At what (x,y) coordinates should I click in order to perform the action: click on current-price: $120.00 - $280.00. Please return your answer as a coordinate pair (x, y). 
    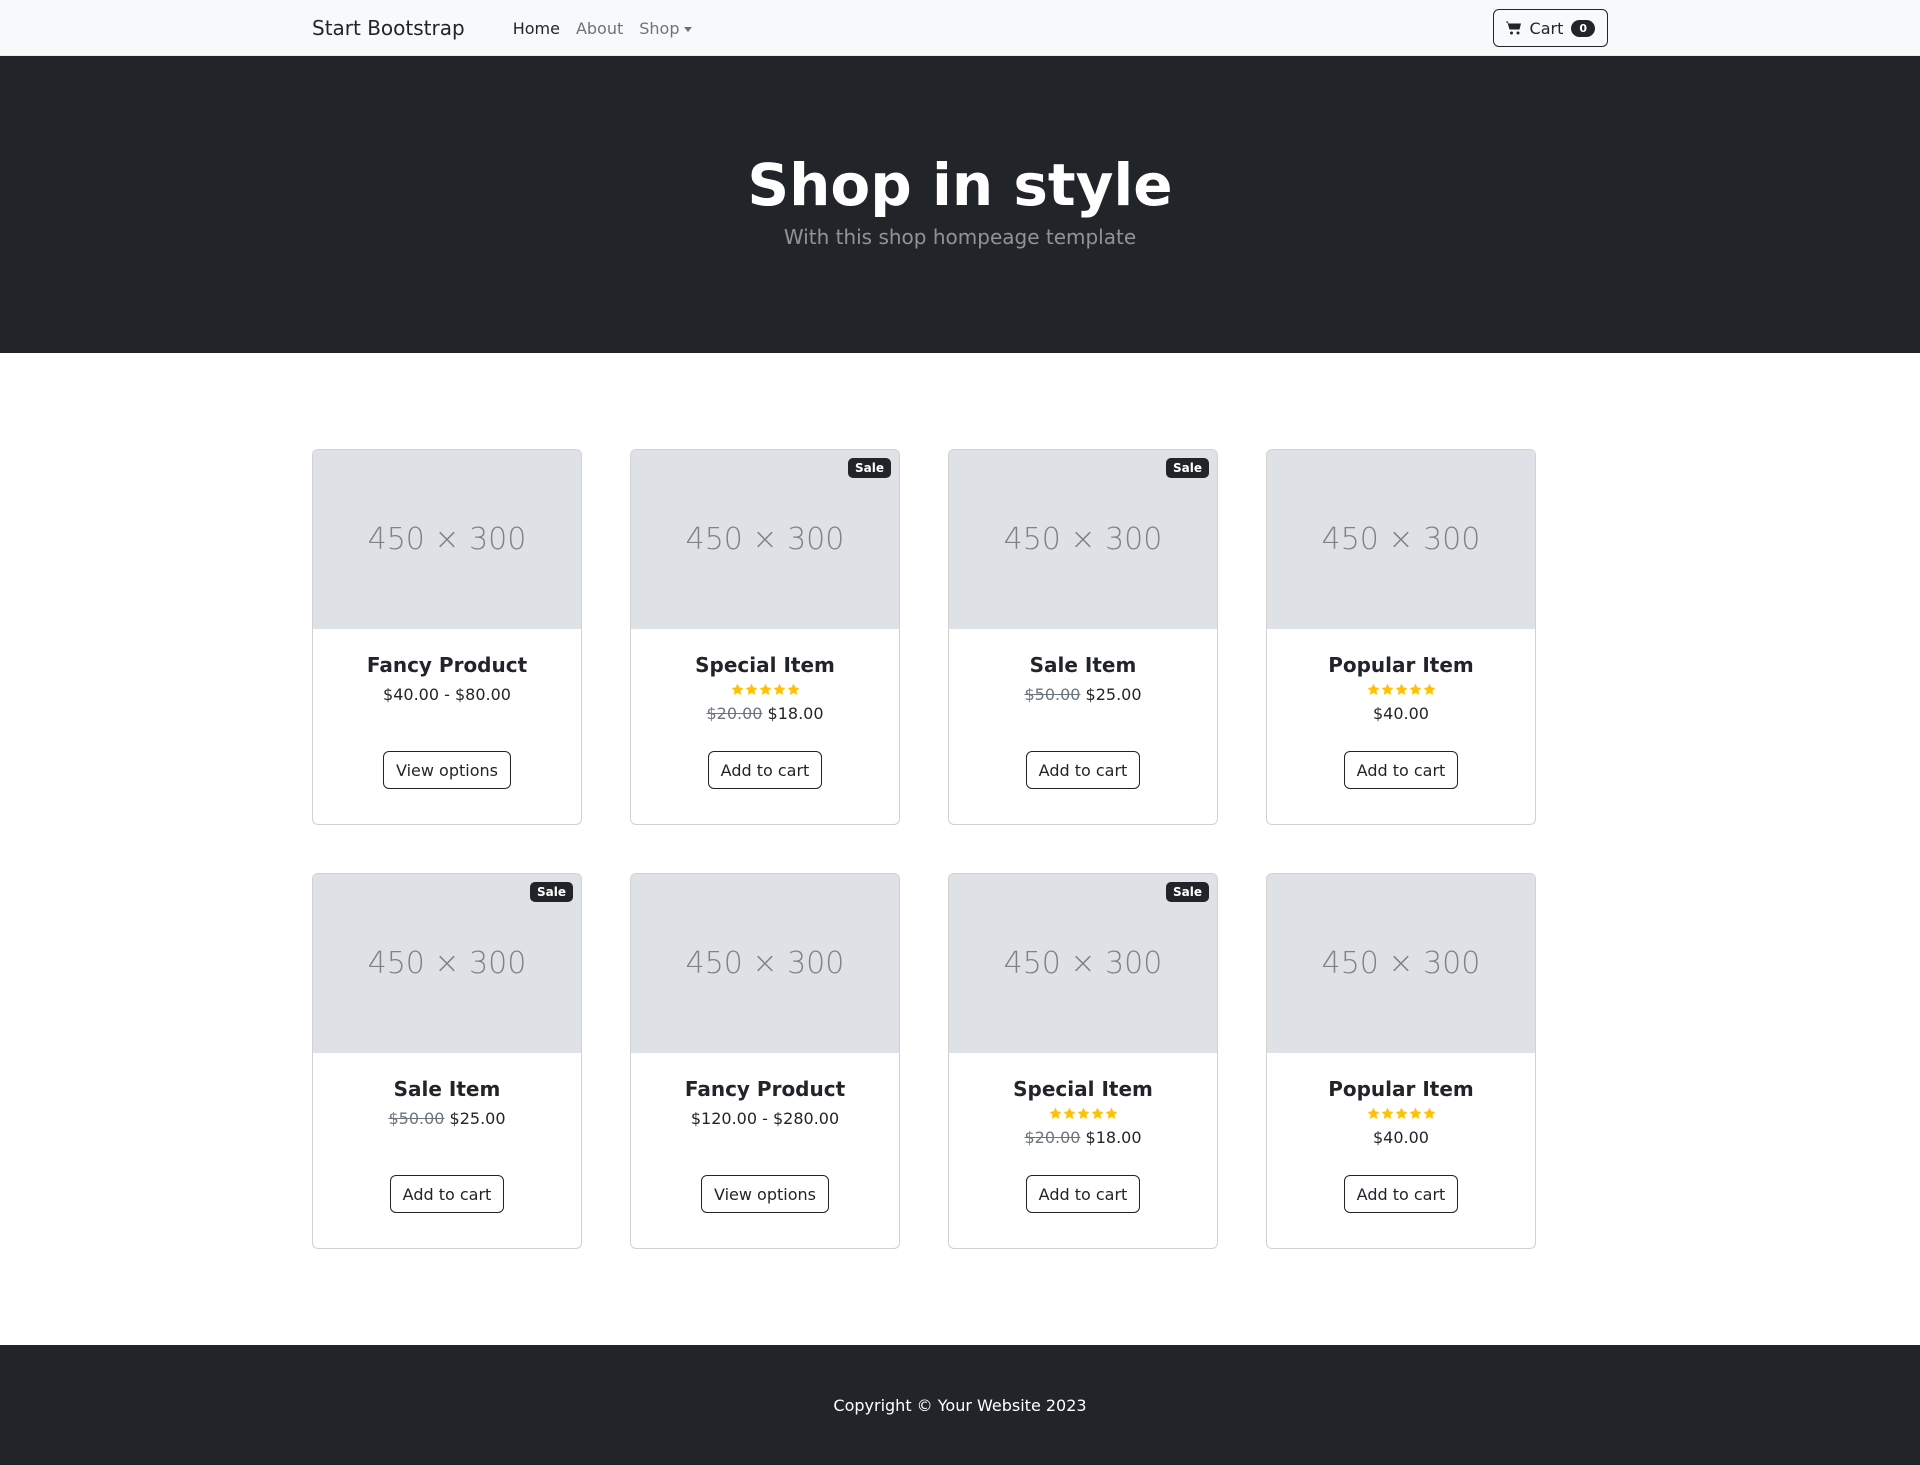
    Looking at the image, I should click on (765, 1118).